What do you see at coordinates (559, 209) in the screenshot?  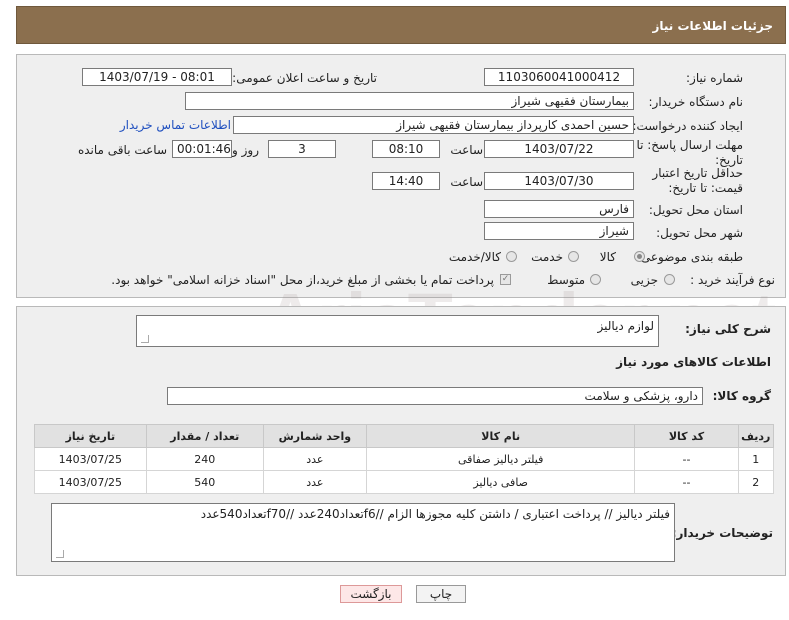 I see `province-field: فارس` at bounding box center [559, 209].